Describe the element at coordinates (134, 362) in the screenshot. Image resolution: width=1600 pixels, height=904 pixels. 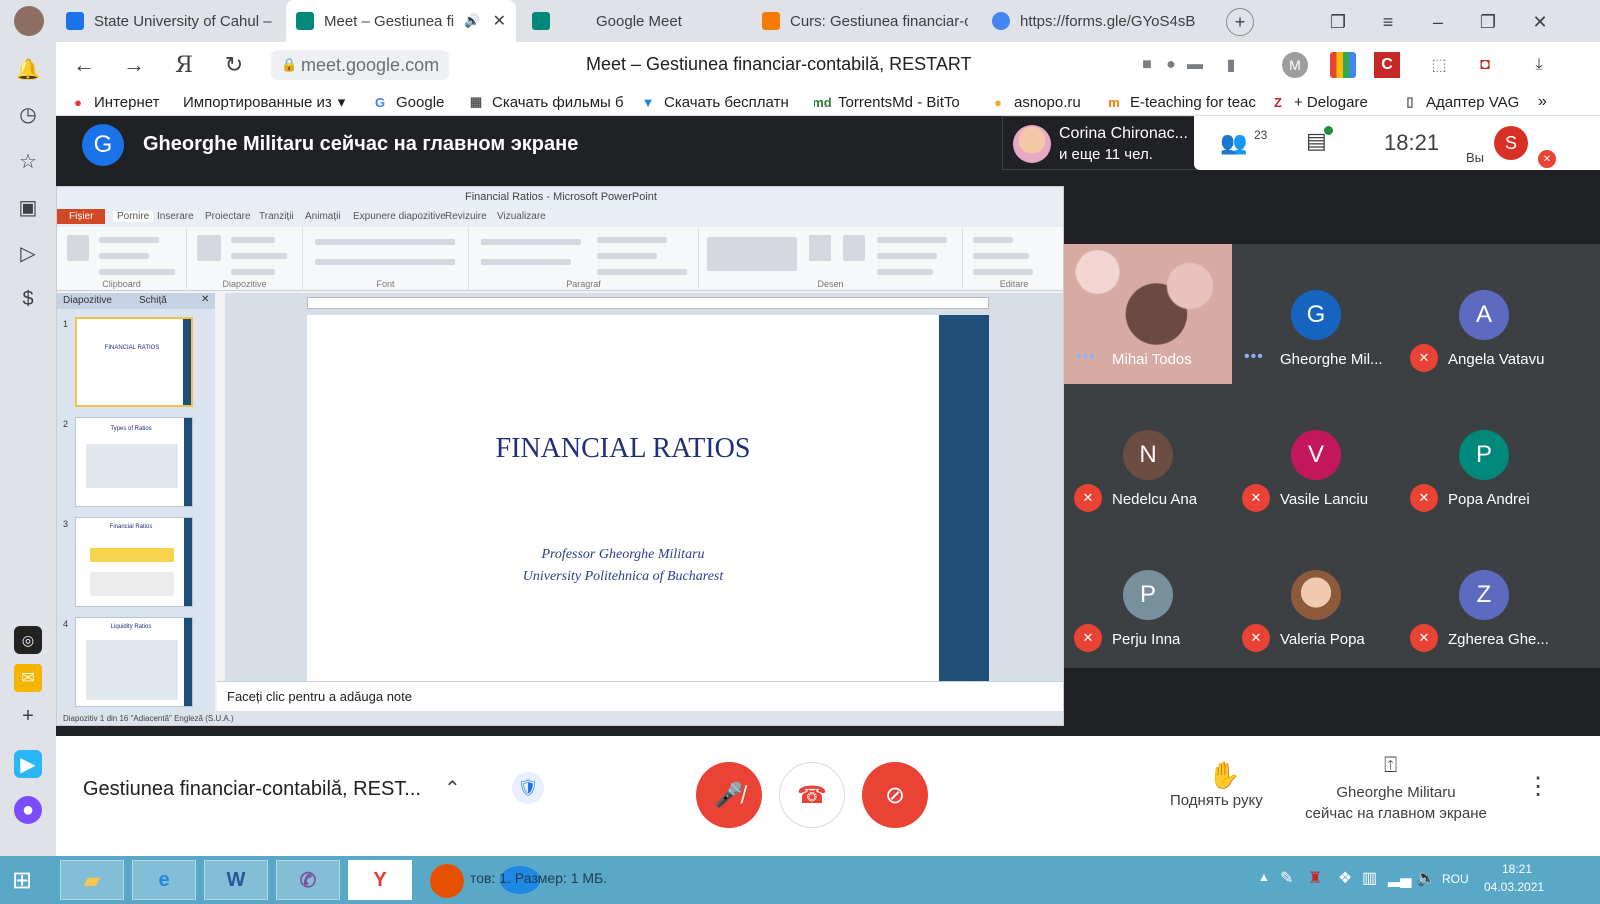
I see `slide-thumb-1: FINANCIAL RATIOS` at that location.